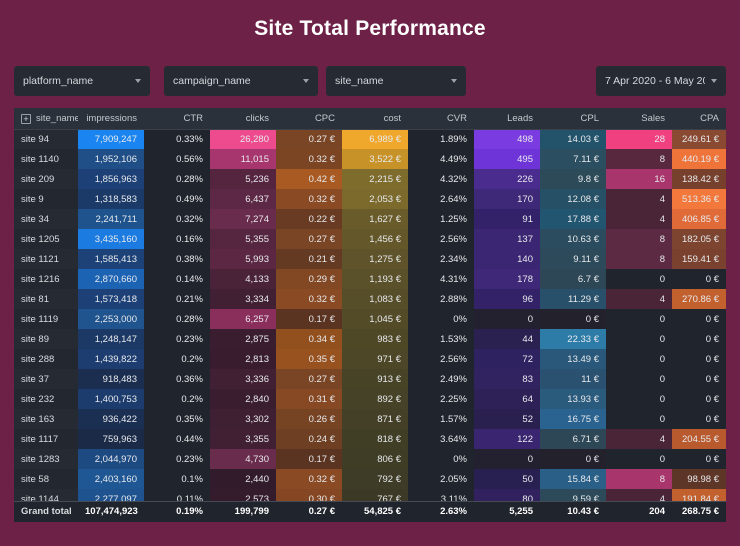 This screenshot has height=546, width=740. What do you see at coordinates (46, 119) in the screenshot?
I see `column-header-site-name: + site_name` at bounding box center [46, 119].